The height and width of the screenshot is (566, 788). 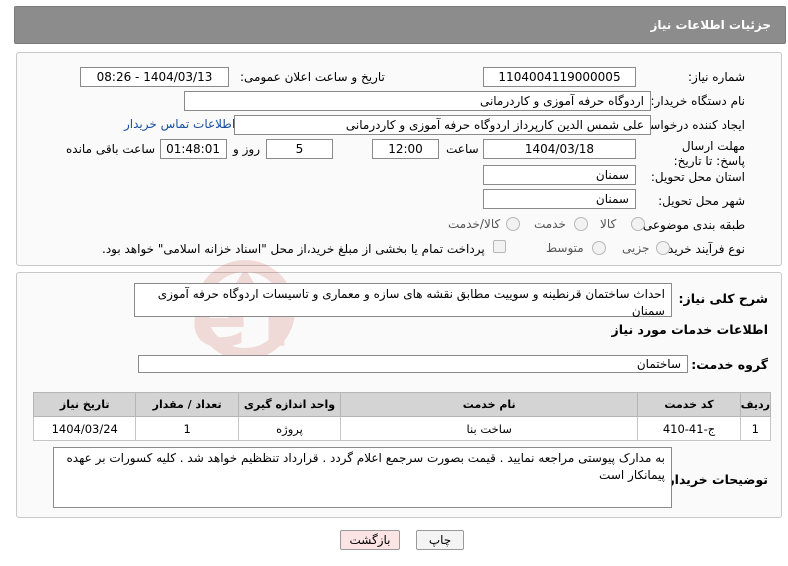 What do you see at coordinates (499, 246) in the screenshot?
I see `treasury-payment-checkbox` at bounding box center [499, 246].